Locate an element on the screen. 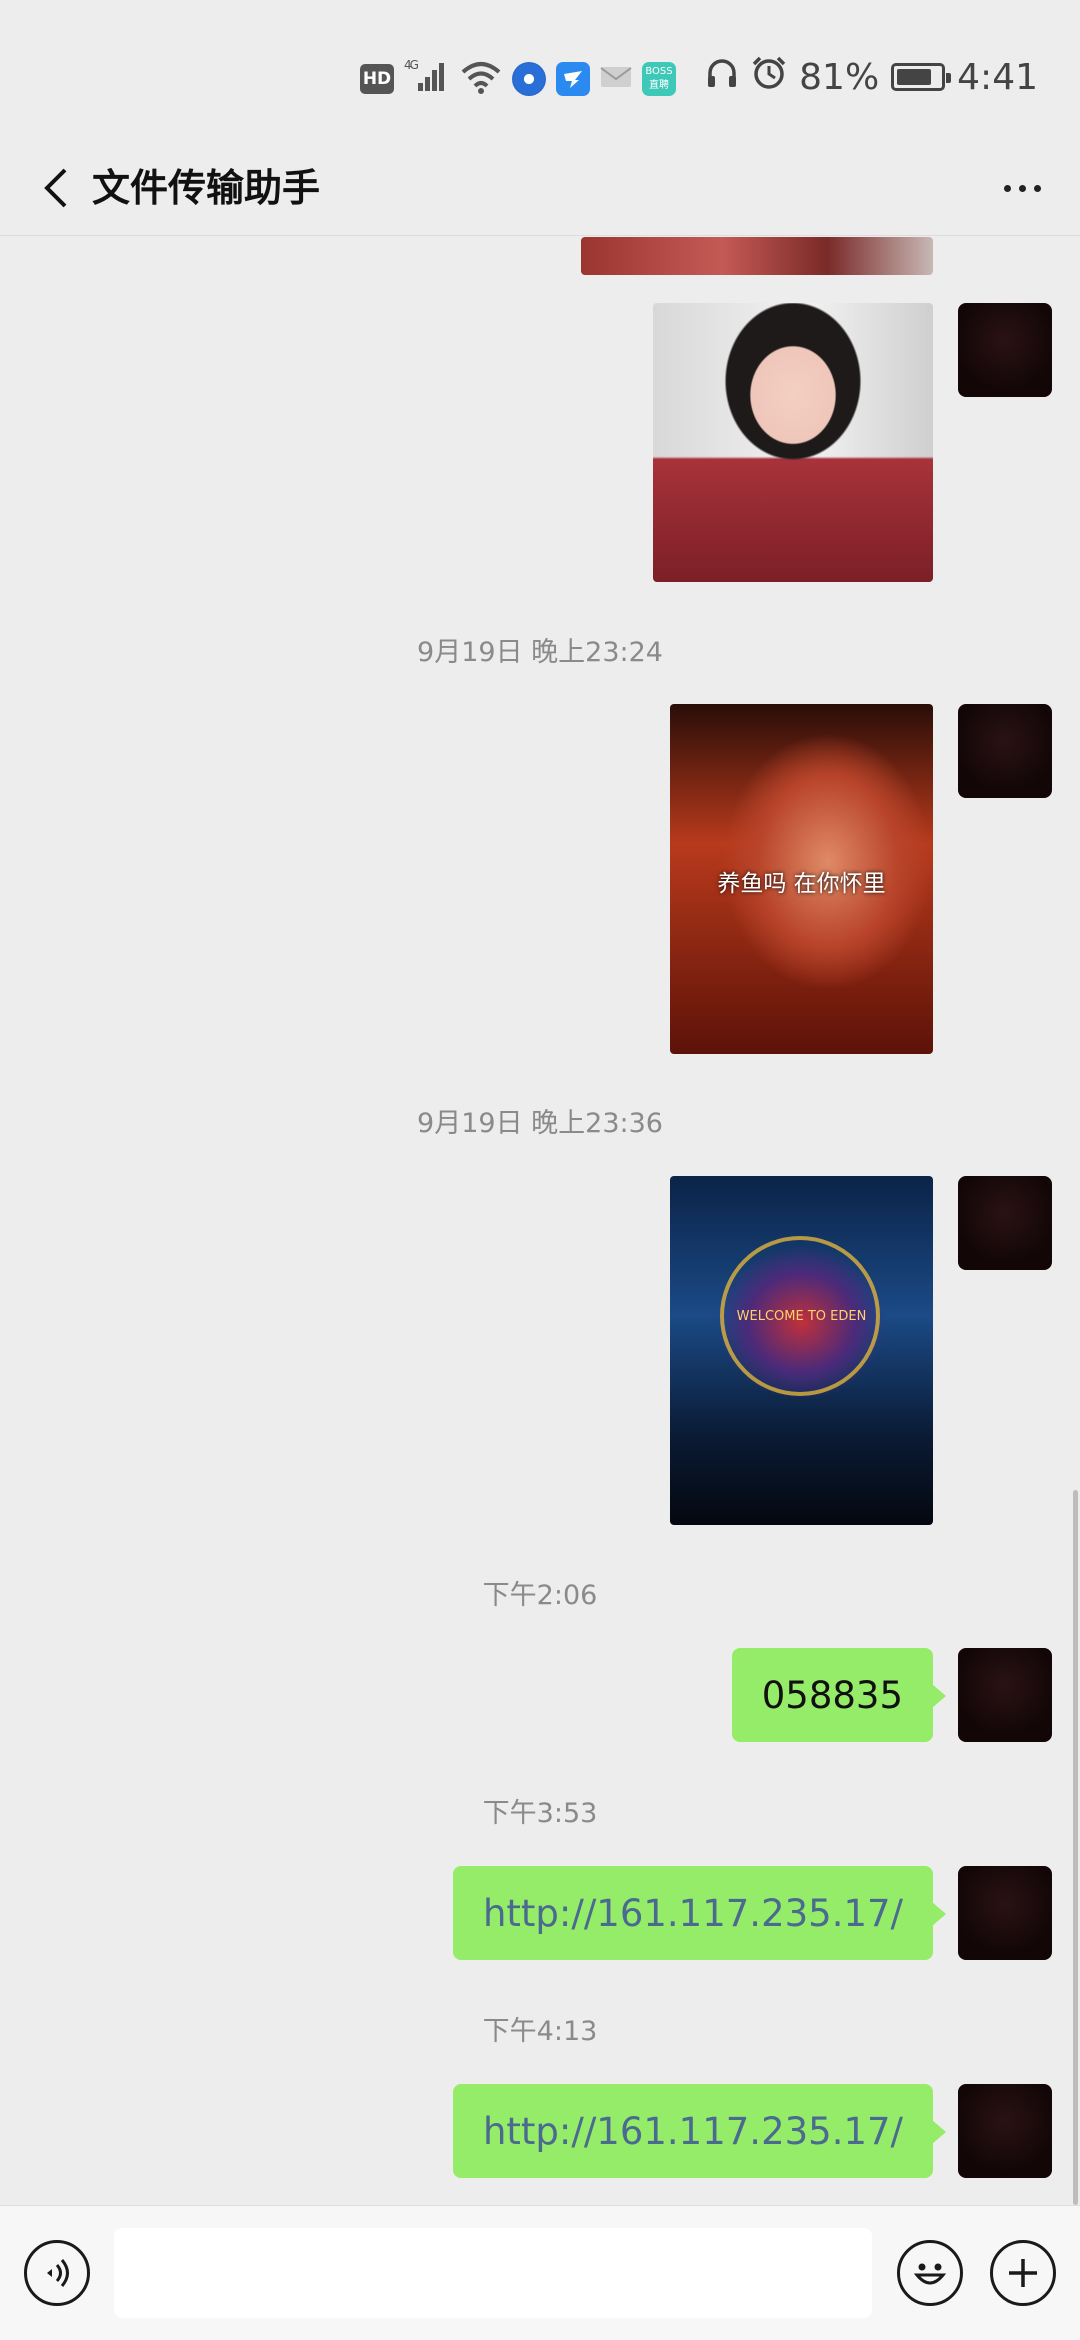 This screenshot has width=1080, height=2340. boss-app-label: BOSS直聘 is located at coordinates (659, 78).